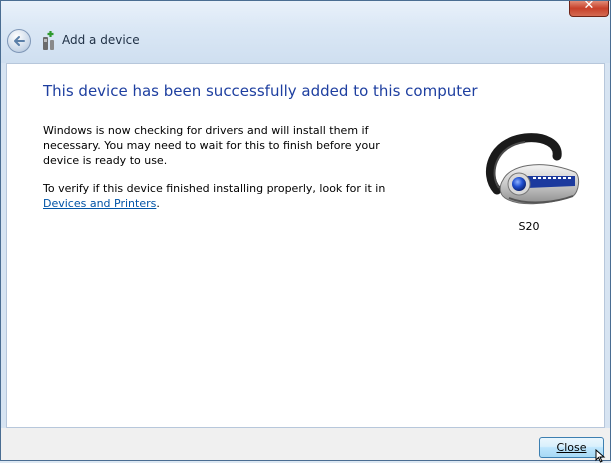 Image resolution: width=611 pixels, height=463 pixels. I want to click on bluetooth-headset-icon, so click(532, 169).